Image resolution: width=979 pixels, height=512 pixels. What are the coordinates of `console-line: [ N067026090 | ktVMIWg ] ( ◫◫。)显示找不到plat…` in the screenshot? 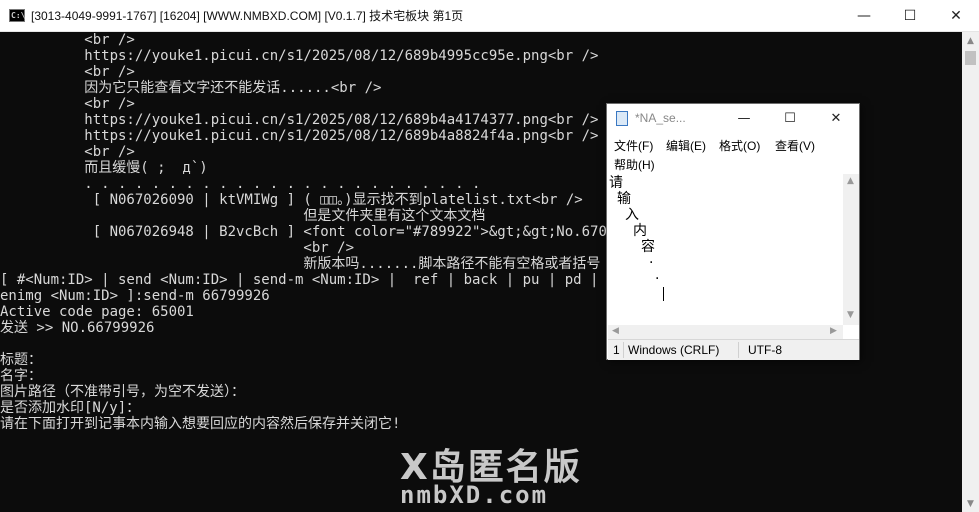 It's located at (291, 200).